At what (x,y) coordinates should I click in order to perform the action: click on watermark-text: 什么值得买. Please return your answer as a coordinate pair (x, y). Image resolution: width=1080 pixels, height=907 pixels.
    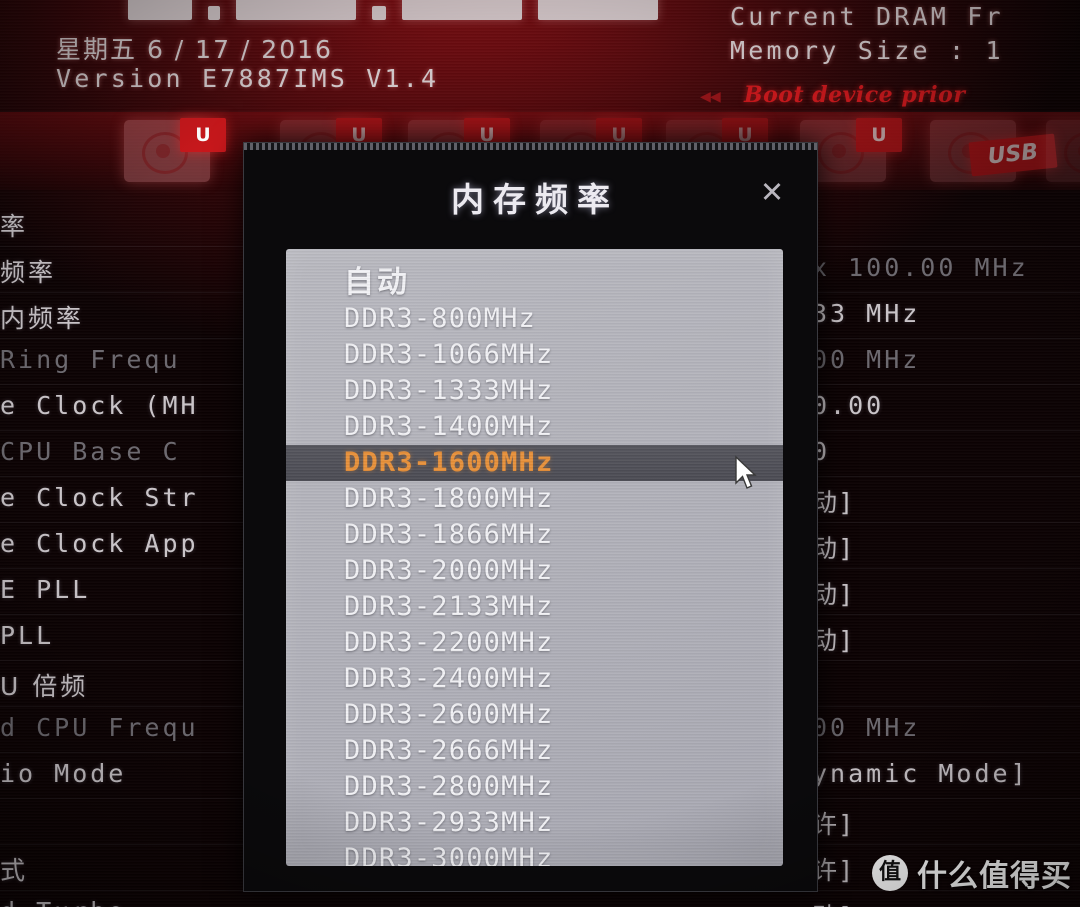
    Looking at the image, I should click on (994, 876).